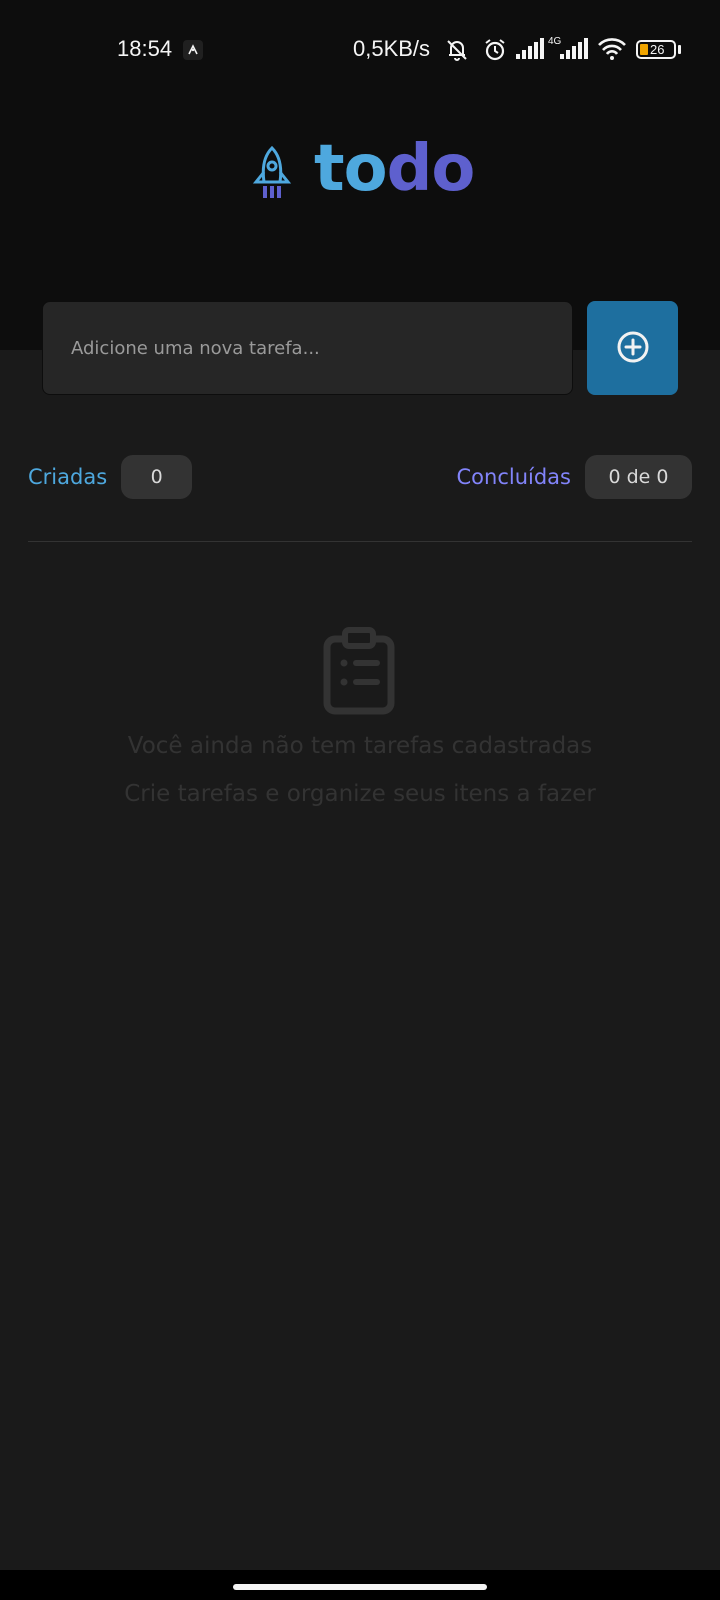 The width and height of the screenshot is (720, 1600). Describe the element at coordinates (360, 674) in the screenshot. I see `clipboard-icon` at that location.